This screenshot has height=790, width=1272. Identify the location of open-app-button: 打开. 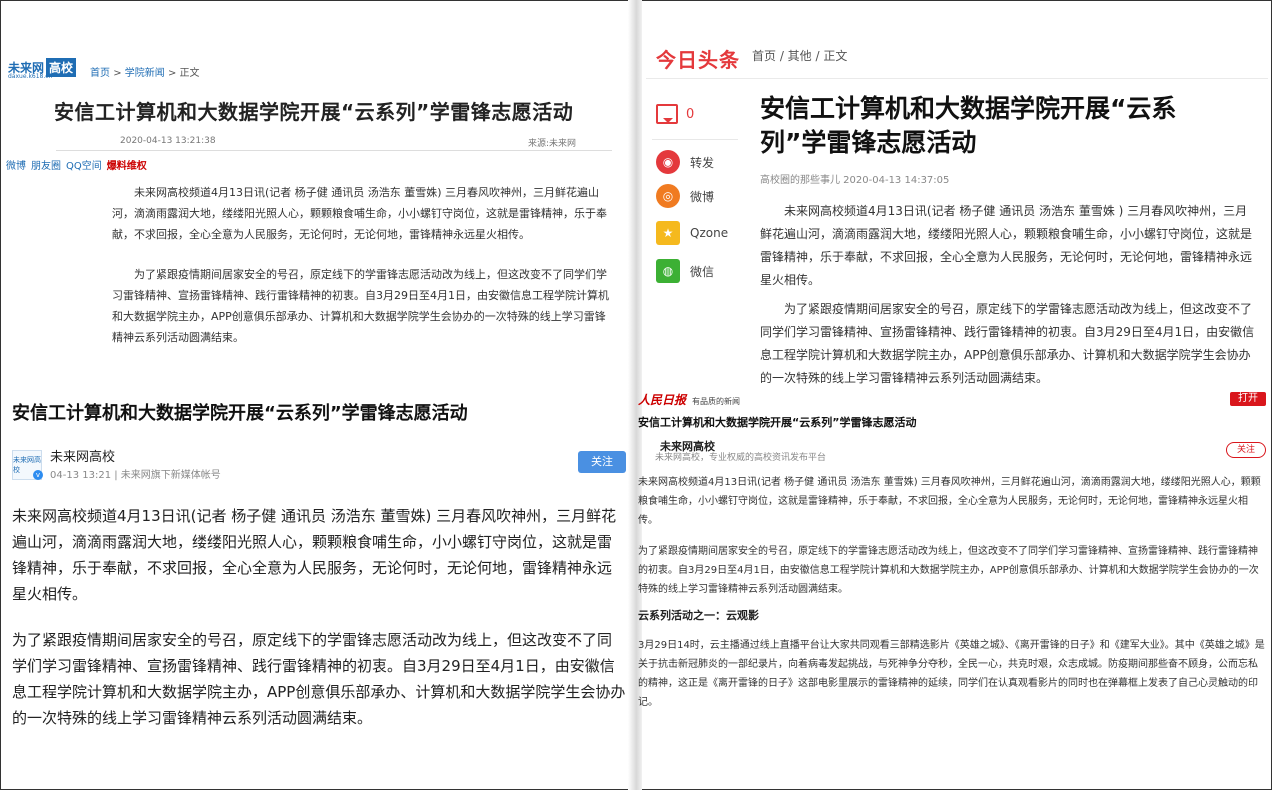
(1248, 399).